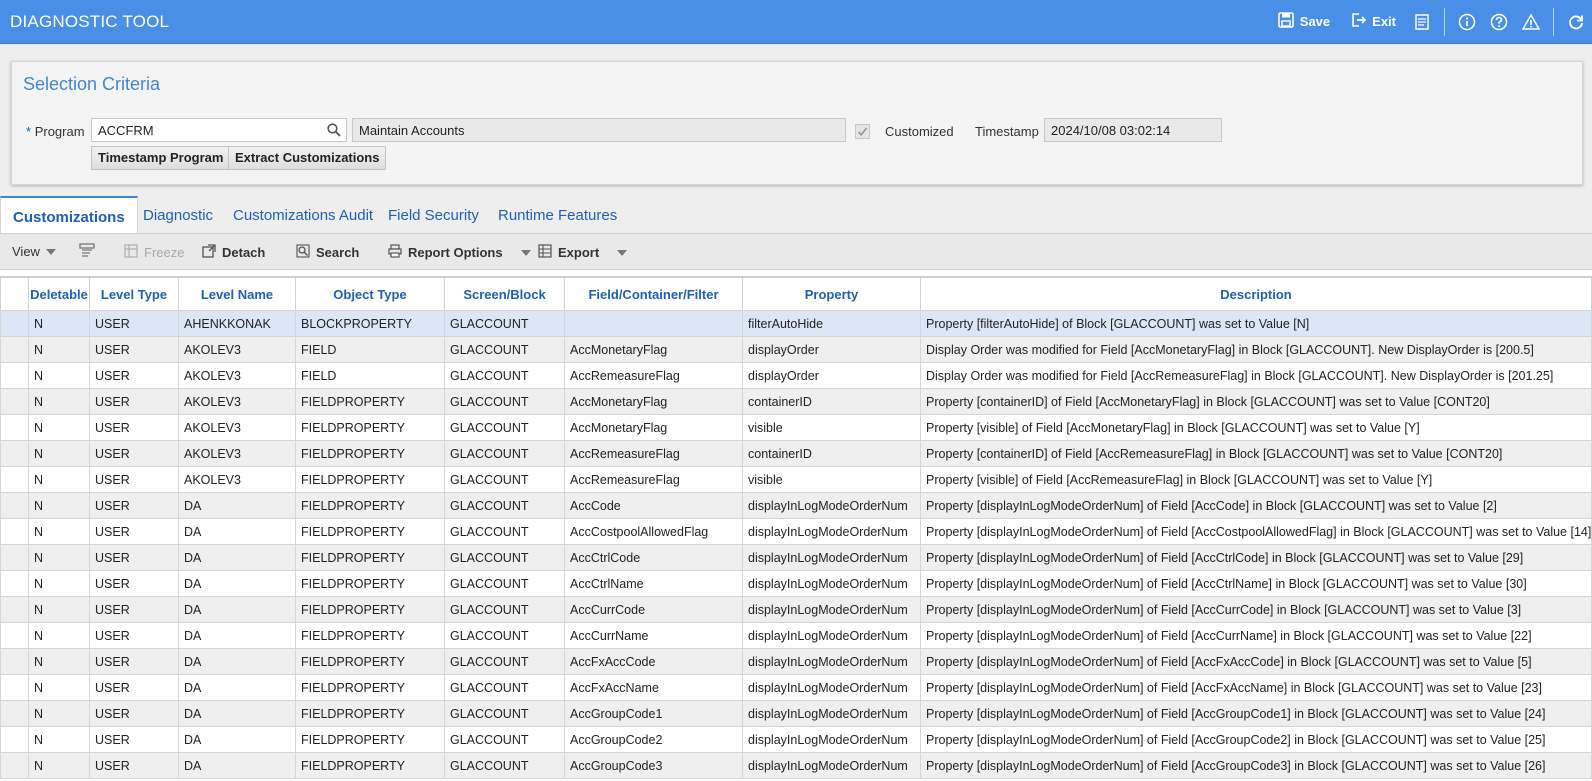 This screenshot has width=1592, height=781. What do you see at coordinates (599, 130) in the screenshot?
I see `program-description-field: Maintain Accounts` at bounding box center [599, 130].